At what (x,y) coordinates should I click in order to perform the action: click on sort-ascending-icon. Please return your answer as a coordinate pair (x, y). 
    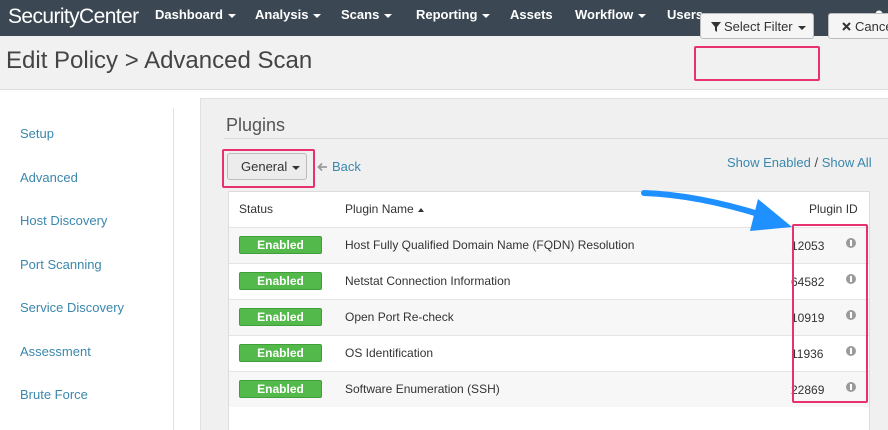
    Looking at the image, I should click on (420, 209).